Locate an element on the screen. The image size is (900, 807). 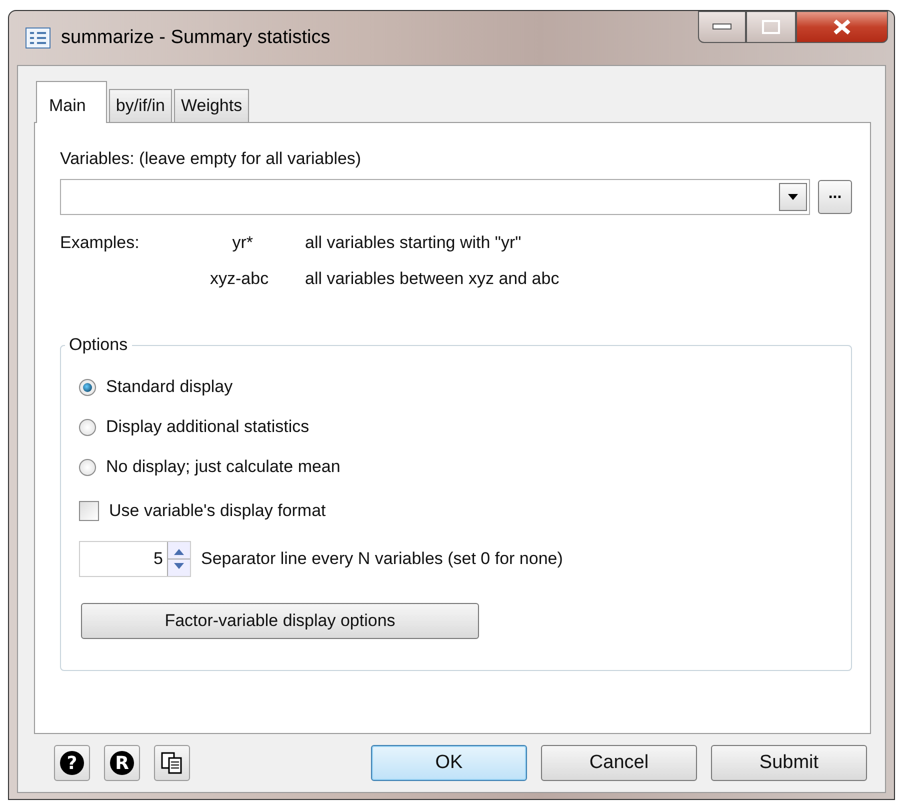
maximize-button is located at coordinates (771, 27).